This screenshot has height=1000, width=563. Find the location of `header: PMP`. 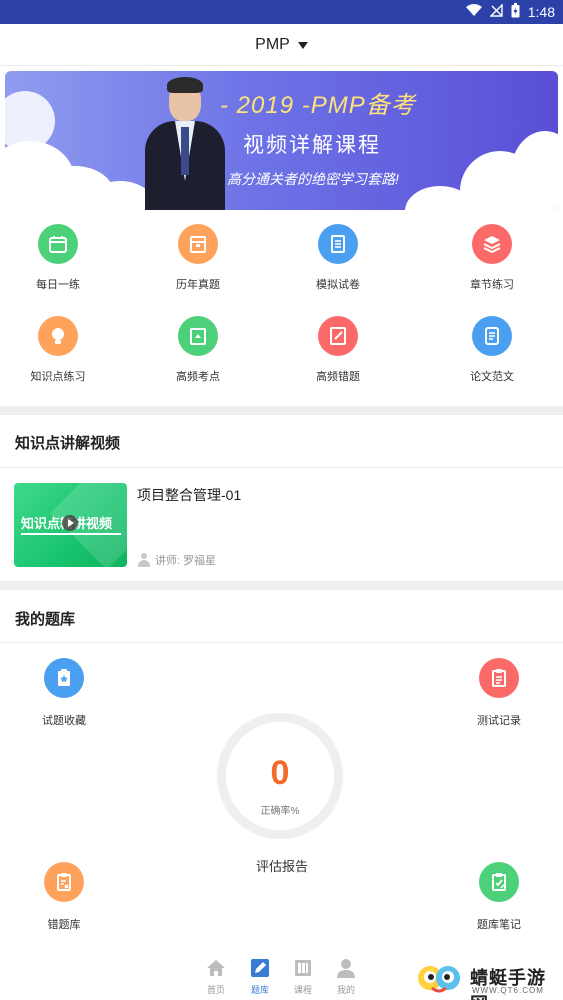

header: PMP is located at coordinates (281, 45).